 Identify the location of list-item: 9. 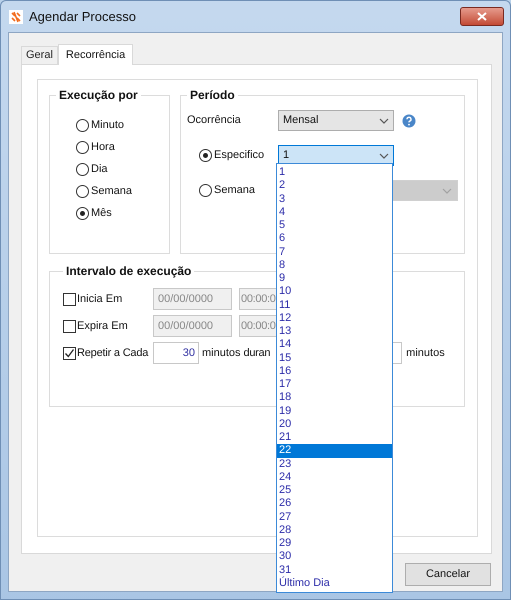
(334, 279).